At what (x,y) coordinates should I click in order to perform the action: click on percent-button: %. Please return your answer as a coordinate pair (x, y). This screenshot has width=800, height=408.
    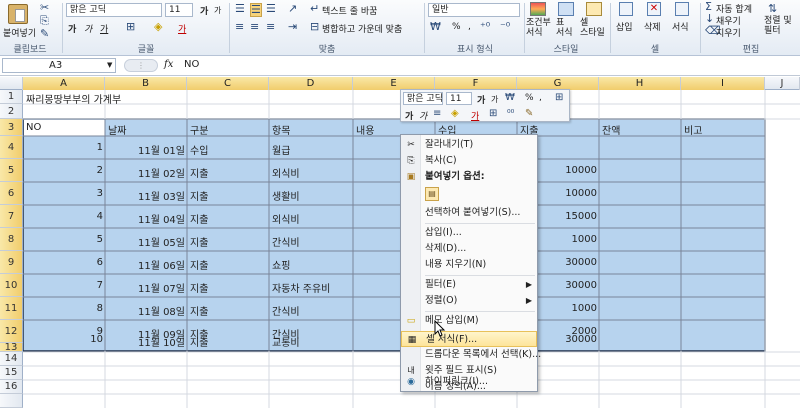
    Looking at the image, I should click on (456, 27).